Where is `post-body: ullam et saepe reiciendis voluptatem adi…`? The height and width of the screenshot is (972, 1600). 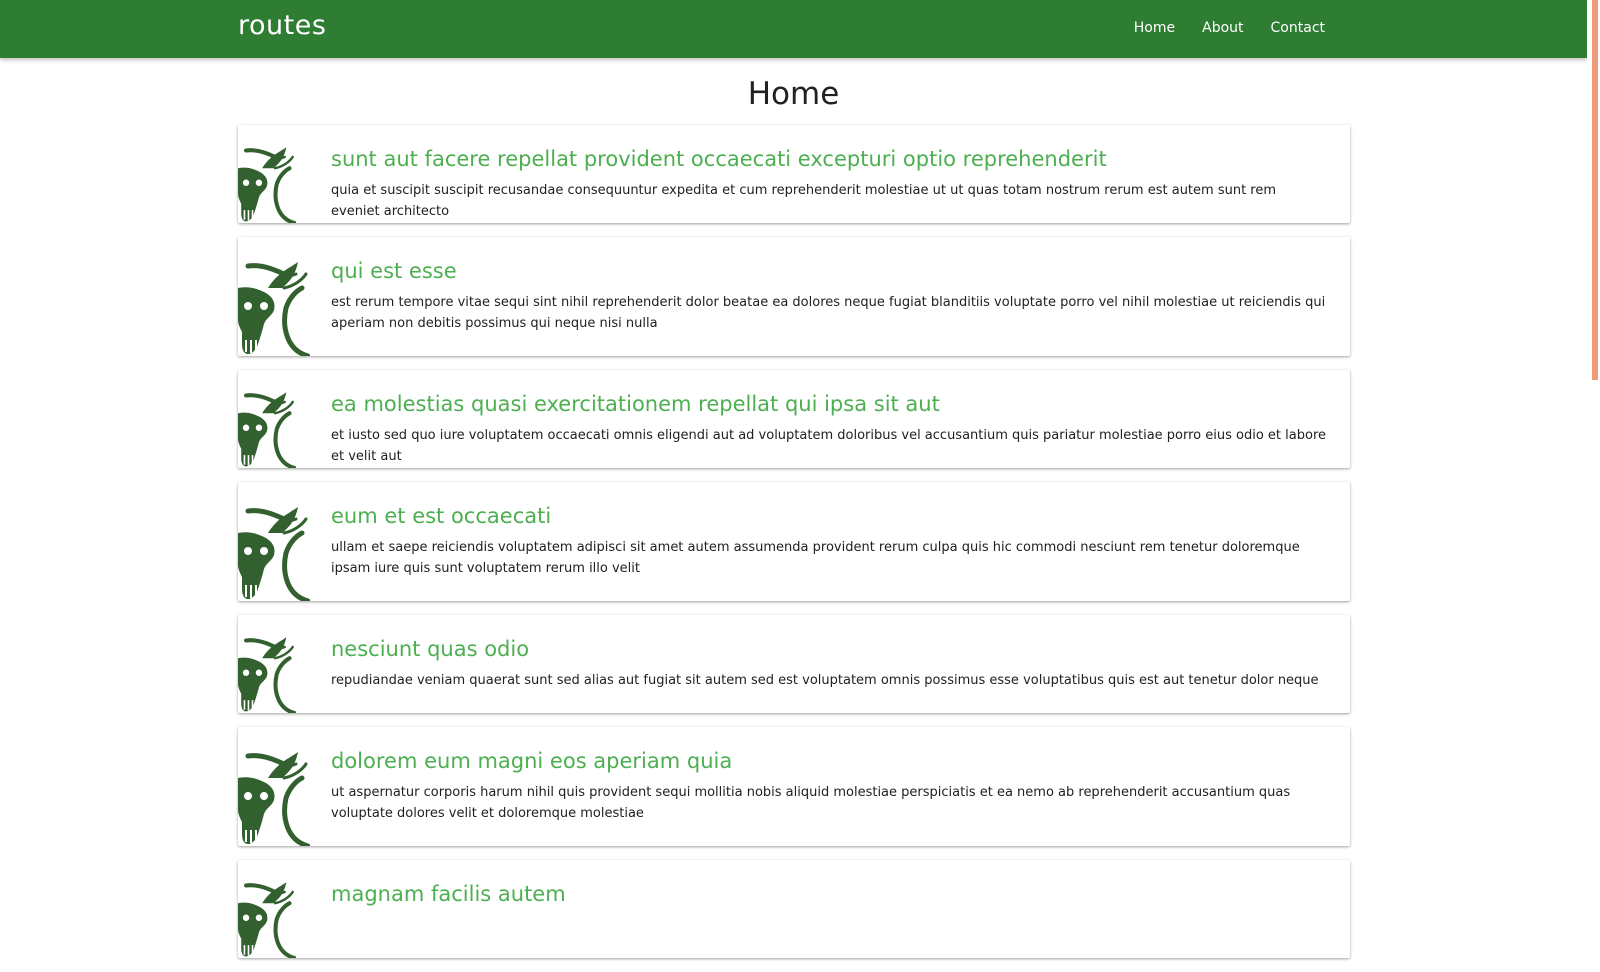
post-body: ullam et saepe reiciendis voluptatem adi… is located at coordinates (815, 558).